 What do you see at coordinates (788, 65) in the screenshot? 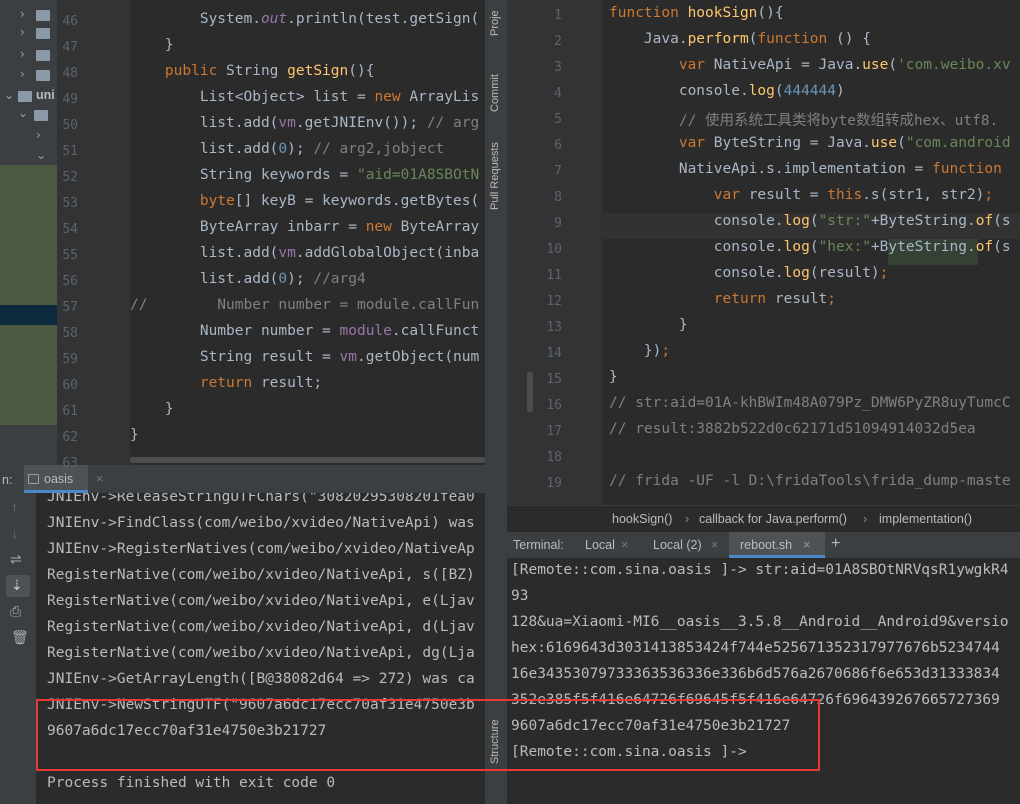
I see `code-token: NativeApi = Java.` at bounding box center [788, 65].